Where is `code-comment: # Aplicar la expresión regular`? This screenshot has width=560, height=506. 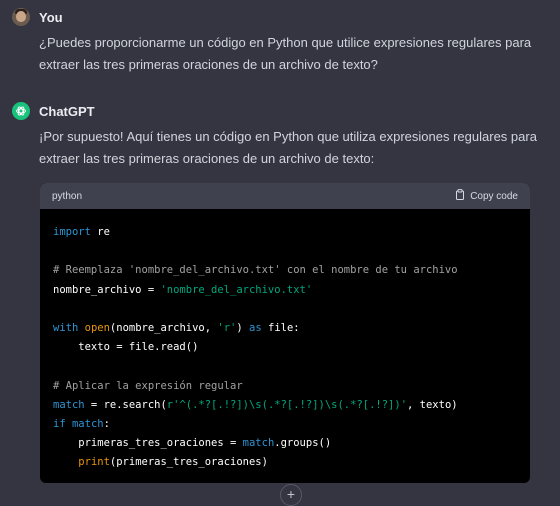
code-comment: # Aplicar la expresión regular is located at coordinates (148, 385).